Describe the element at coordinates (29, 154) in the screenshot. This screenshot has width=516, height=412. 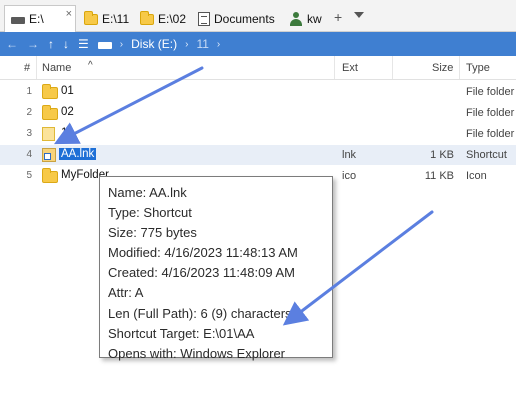
I see `row-number: 4` at that location.